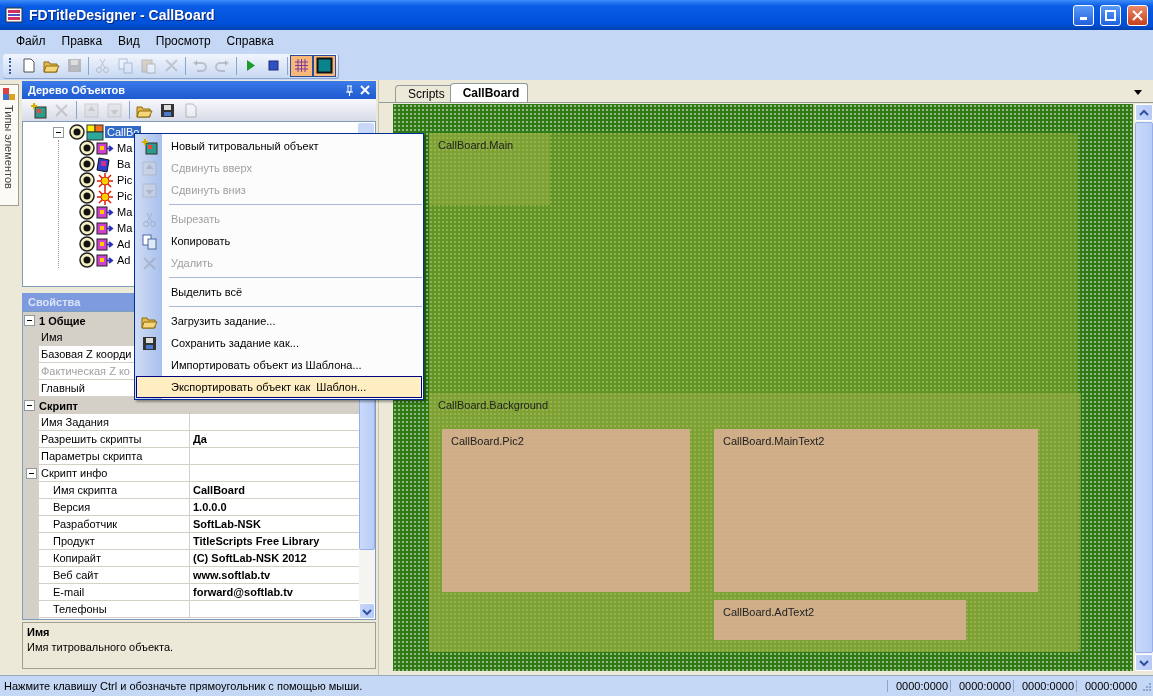  Describe the element at coordinates (129, 41) in the screenshot. I see `menu-item: Вид` at that location.